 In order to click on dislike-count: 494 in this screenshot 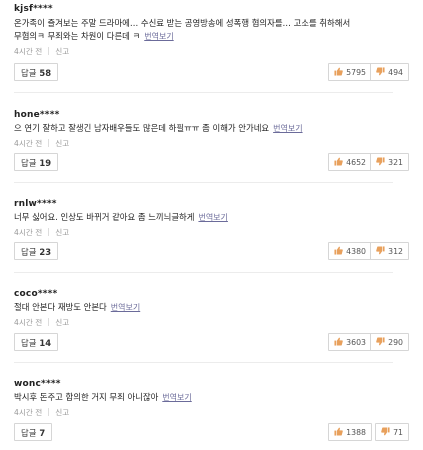, I will do `click(395, 72)`.